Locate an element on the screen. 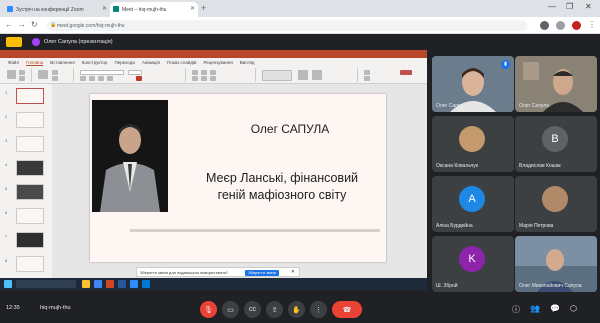  end-call-icon: ☎ is located at coordinates (347, 310).